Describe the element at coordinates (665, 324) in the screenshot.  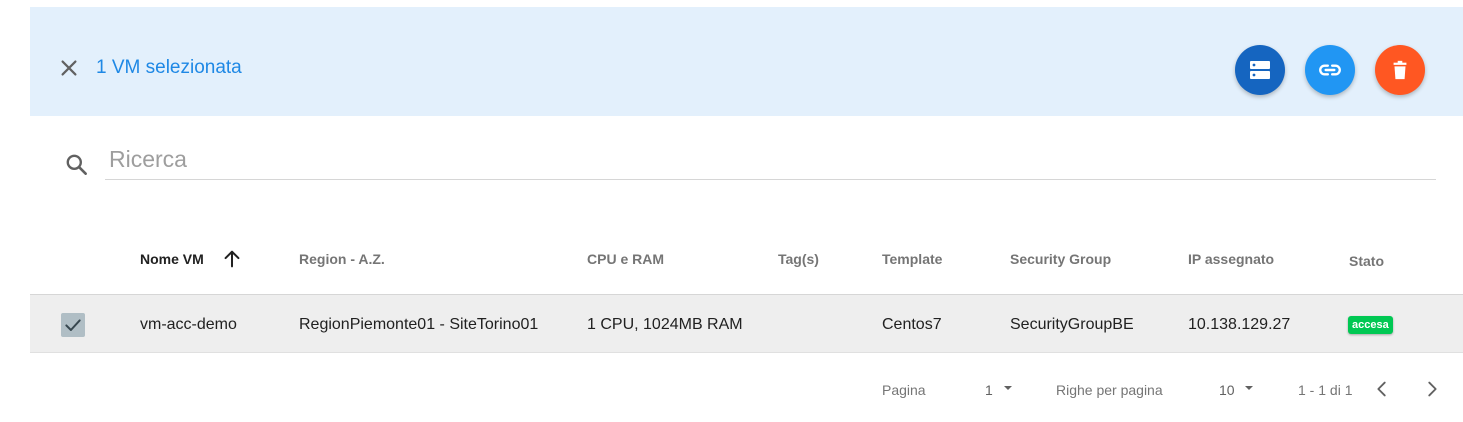
I see `cell-cpu-ram: 1 CPU, 1024MB RAM` at that location.